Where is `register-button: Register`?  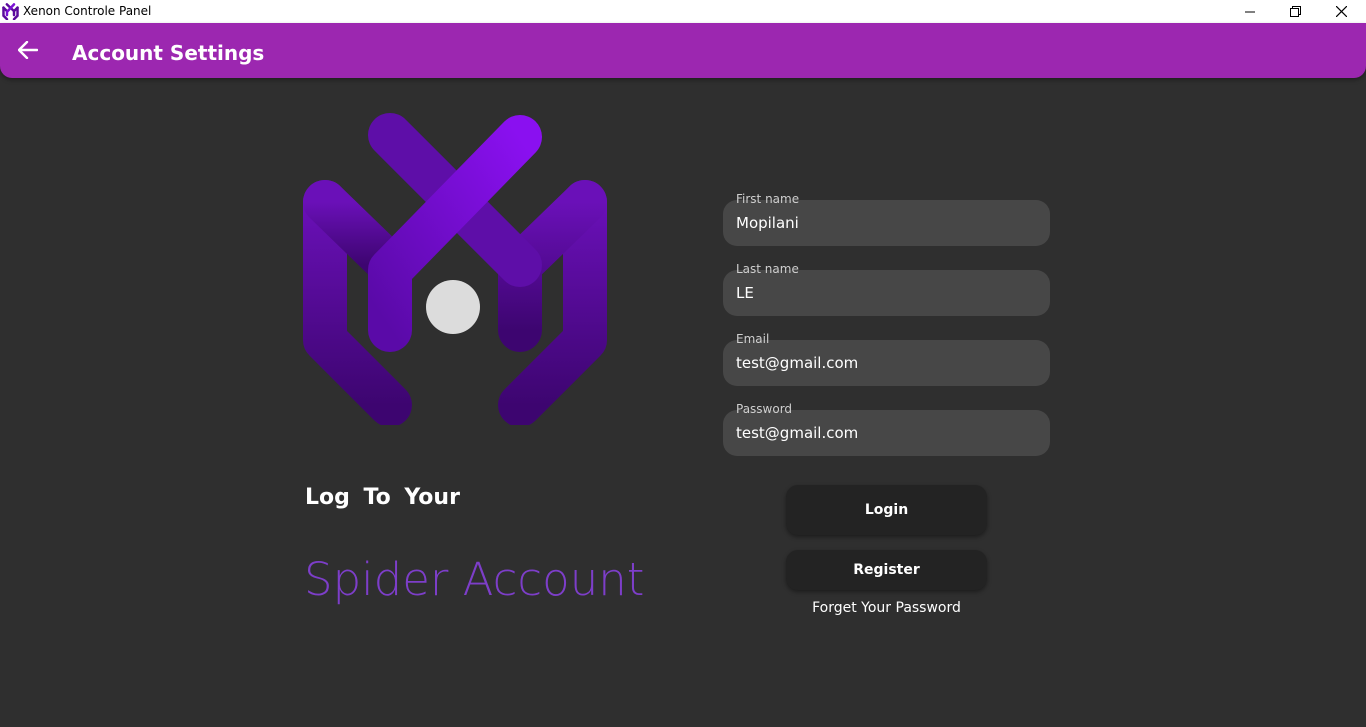
register-button: Register is located at coordinates (886, 570).